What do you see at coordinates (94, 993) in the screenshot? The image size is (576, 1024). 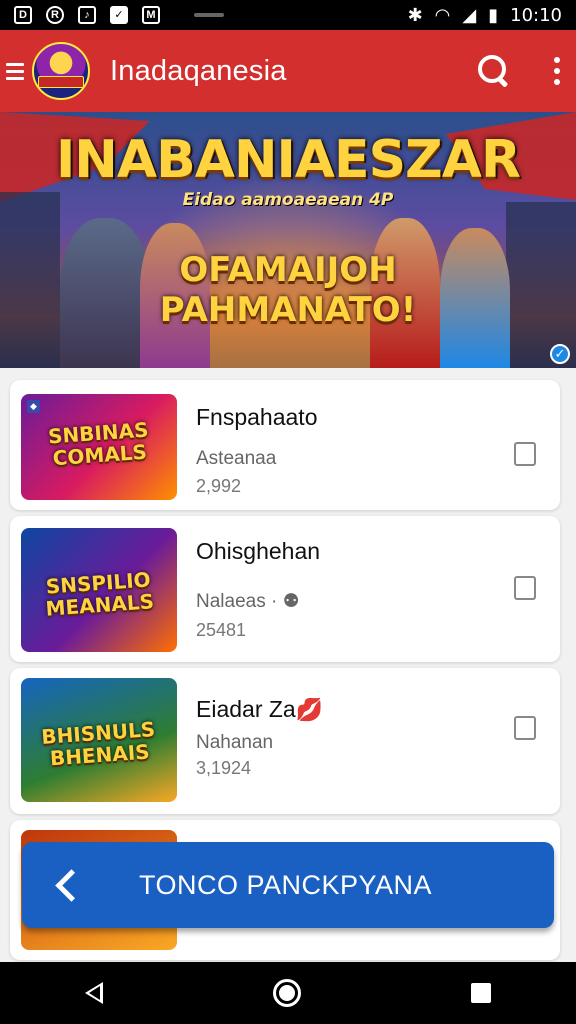 I see `nav-back-icon` at bounding box center [94, 993].